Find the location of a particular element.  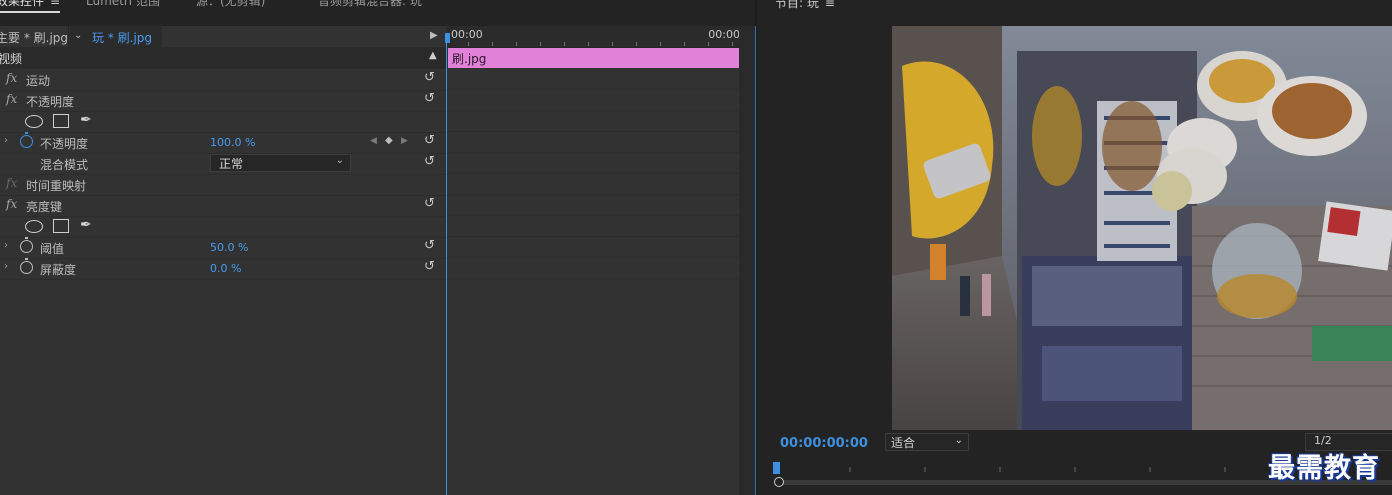

effect-name: 时间重映射 is located at coordinates (56, 186).